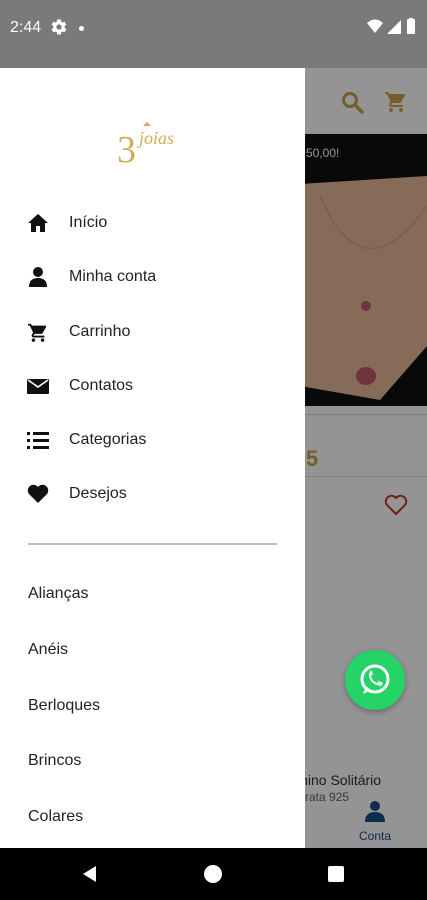  Describe the element at coordinates (38, 223) in the screenshot. I see `home-icon` at that location.